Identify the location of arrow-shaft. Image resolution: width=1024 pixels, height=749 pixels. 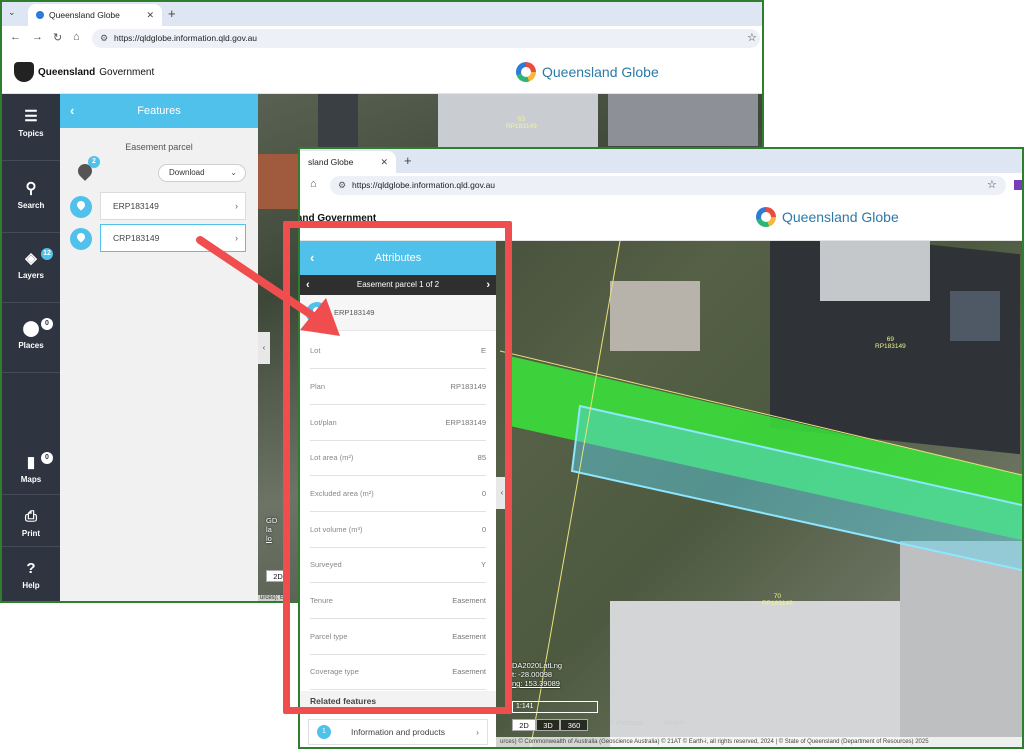
(261, 281).